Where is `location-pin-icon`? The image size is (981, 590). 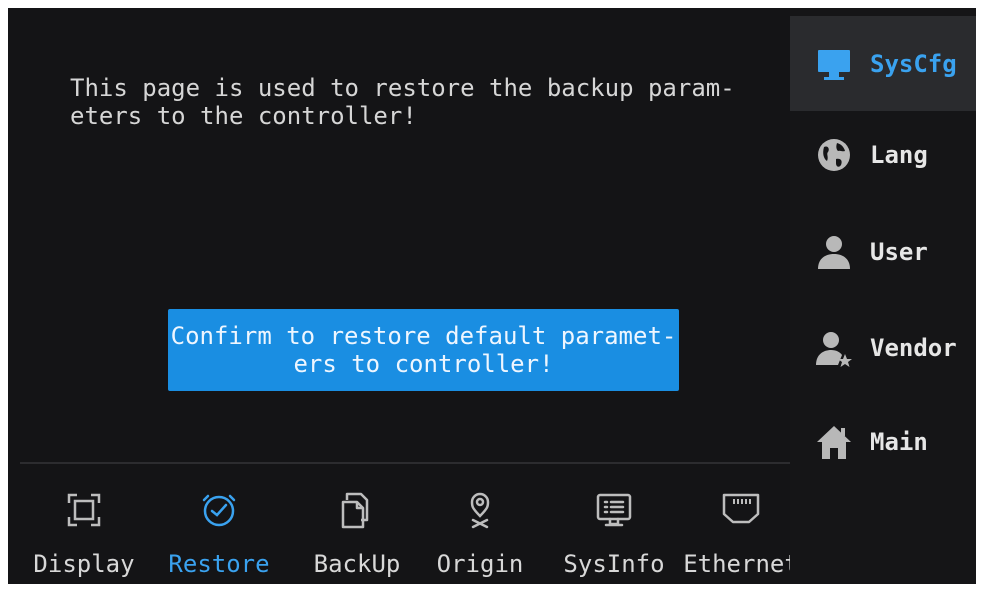
location-pin-icon is located at coordinates (480, 510).